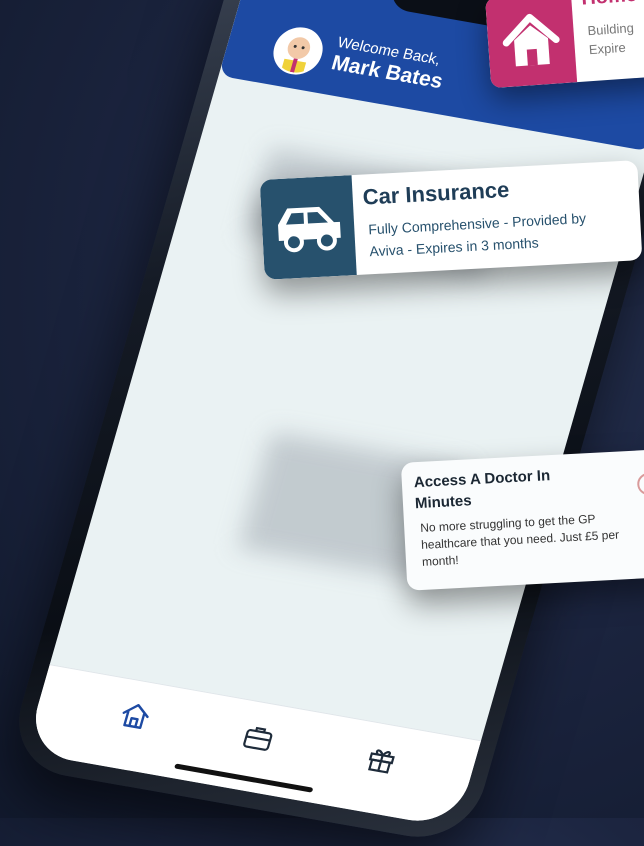  Describe the element at coordinates (615, 37) in the screenshot. I see `home-card-desc: Building Expire` at that location.